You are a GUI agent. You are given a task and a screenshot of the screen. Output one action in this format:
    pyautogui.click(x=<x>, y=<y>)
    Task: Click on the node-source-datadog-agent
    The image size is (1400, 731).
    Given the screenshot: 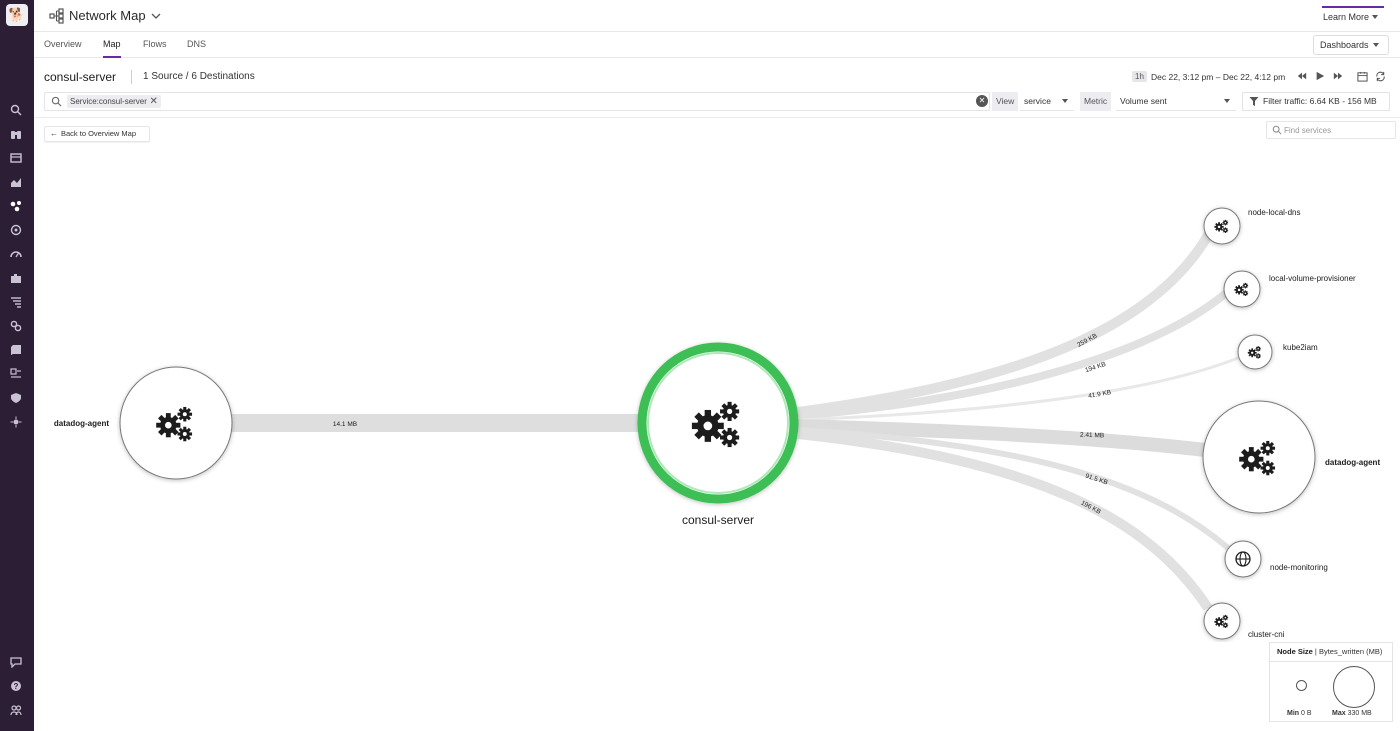 What is the action you would take?
    pyautogui.click(x=176, y=423)
    